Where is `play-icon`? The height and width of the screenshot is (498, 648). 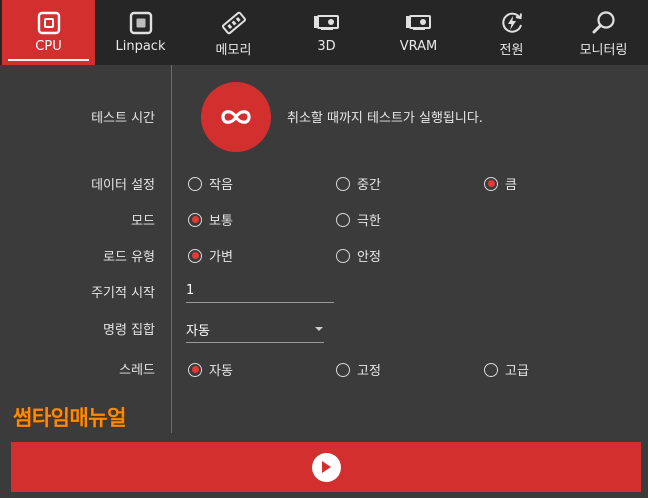
play-icon is located at coordinates (326, 467).